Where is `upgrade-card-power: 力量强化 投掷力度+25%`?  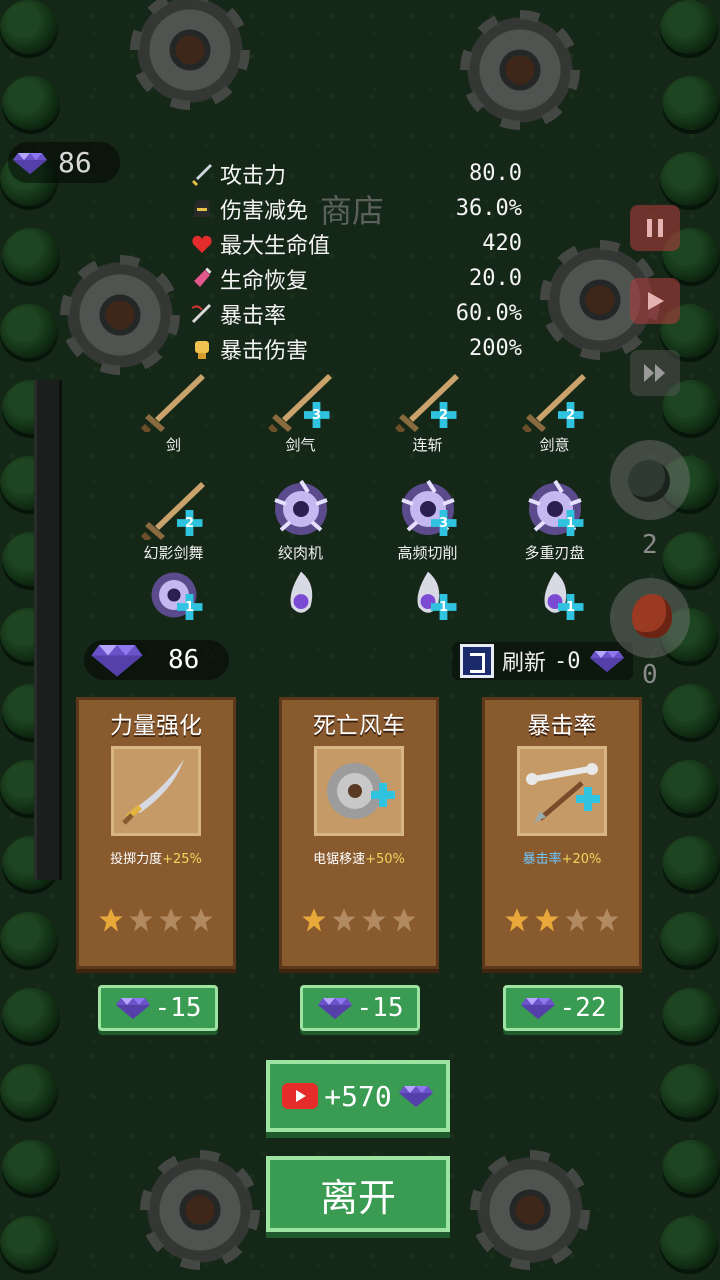
upgrade-card-power: 力量强化 投掷力度+25% is located at coordinates (156, 833).